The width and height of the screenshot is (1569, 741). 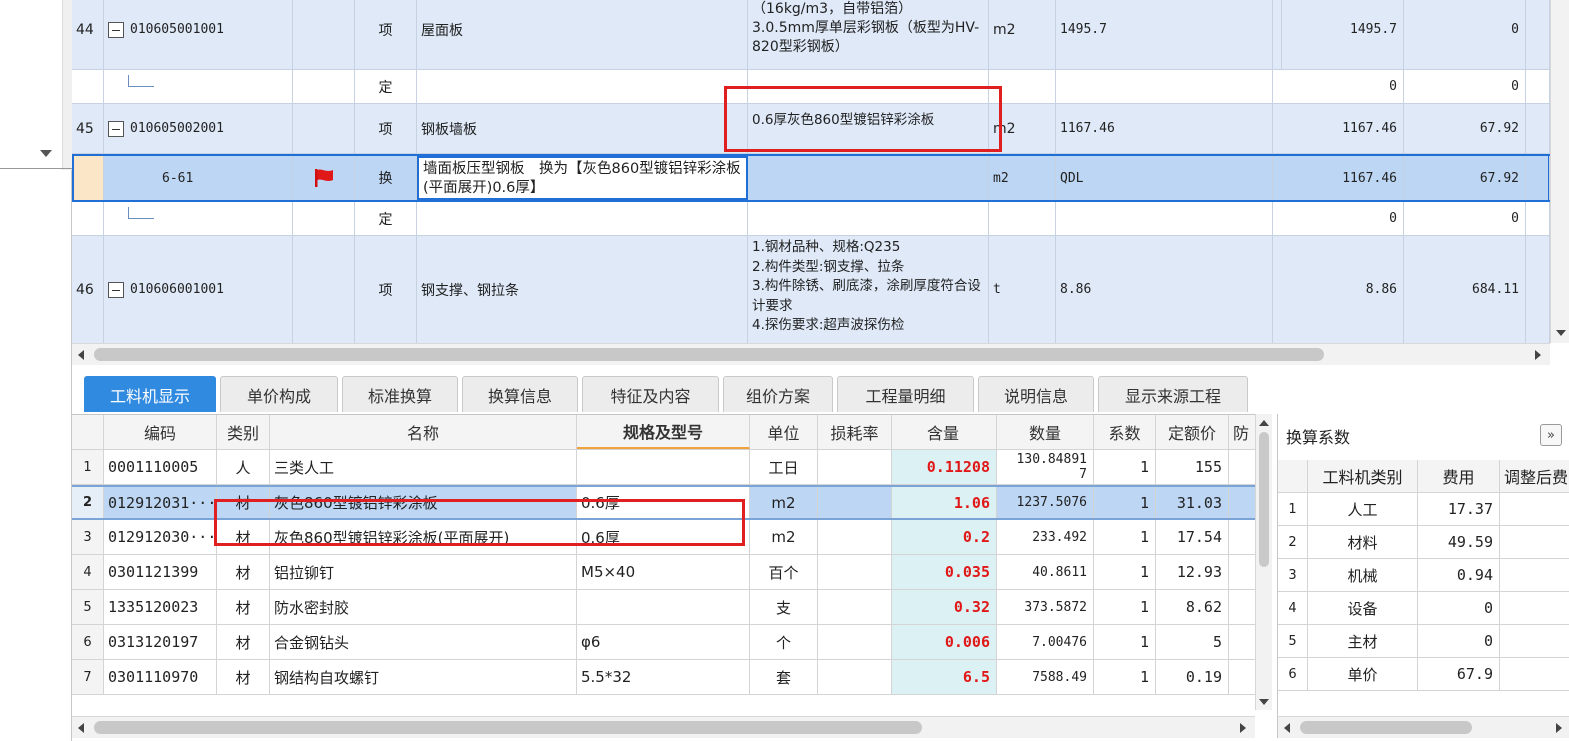 What do you see at coordinates (663, 467) in the screenshot?
I see `resource-spec` at bounding box center [663, 467].